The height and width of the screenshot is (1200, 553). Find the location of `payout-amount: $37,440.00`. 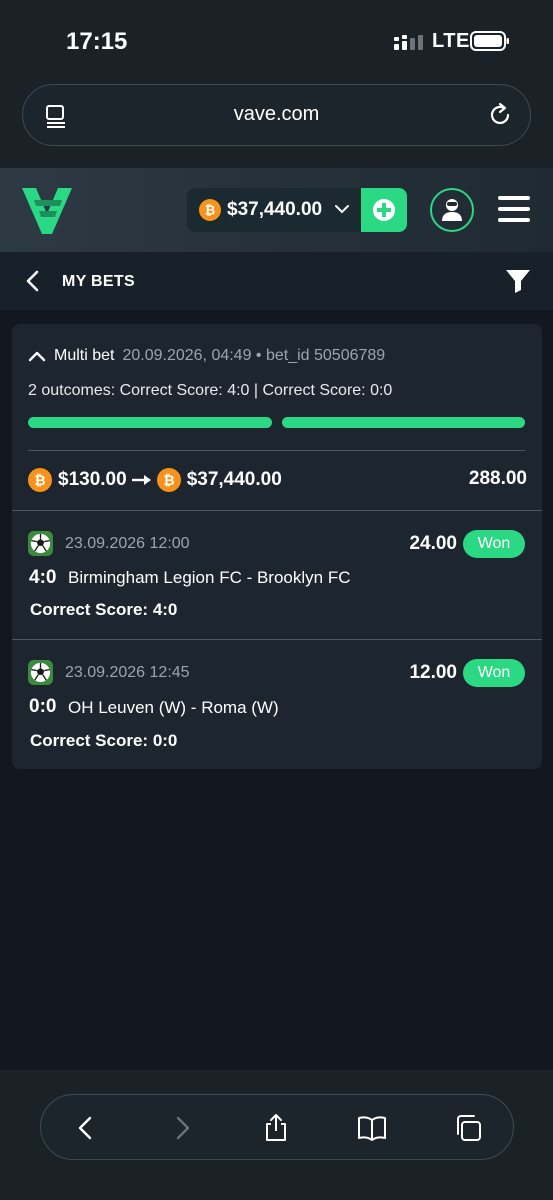

payout-amount: $37,440.00 is located at coordinates (234, 479).